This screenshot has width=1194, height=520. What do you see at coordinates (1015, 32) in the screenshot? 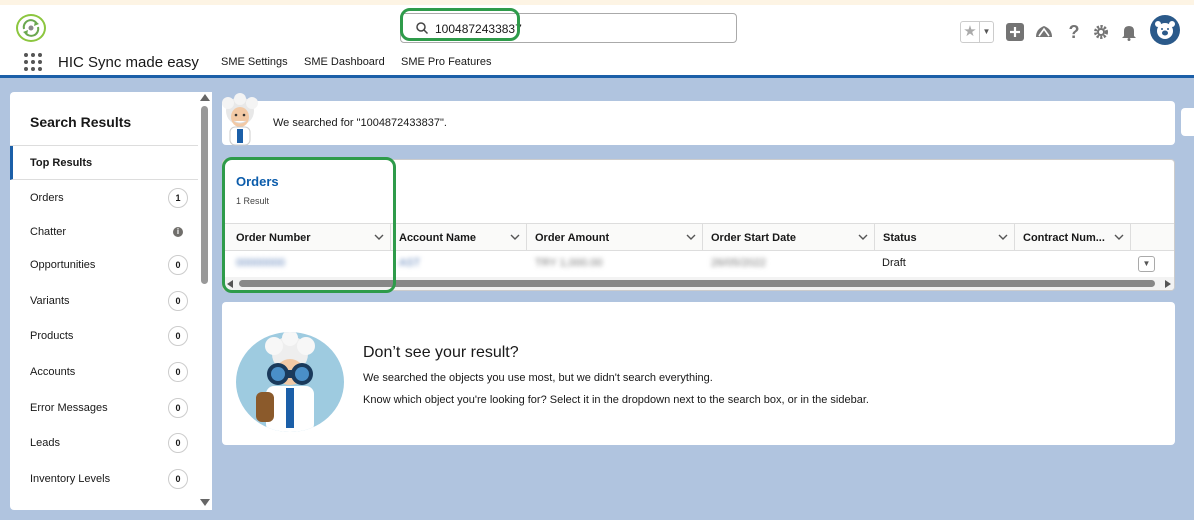
I see `add-icon` at bounding box center [1015, 32].